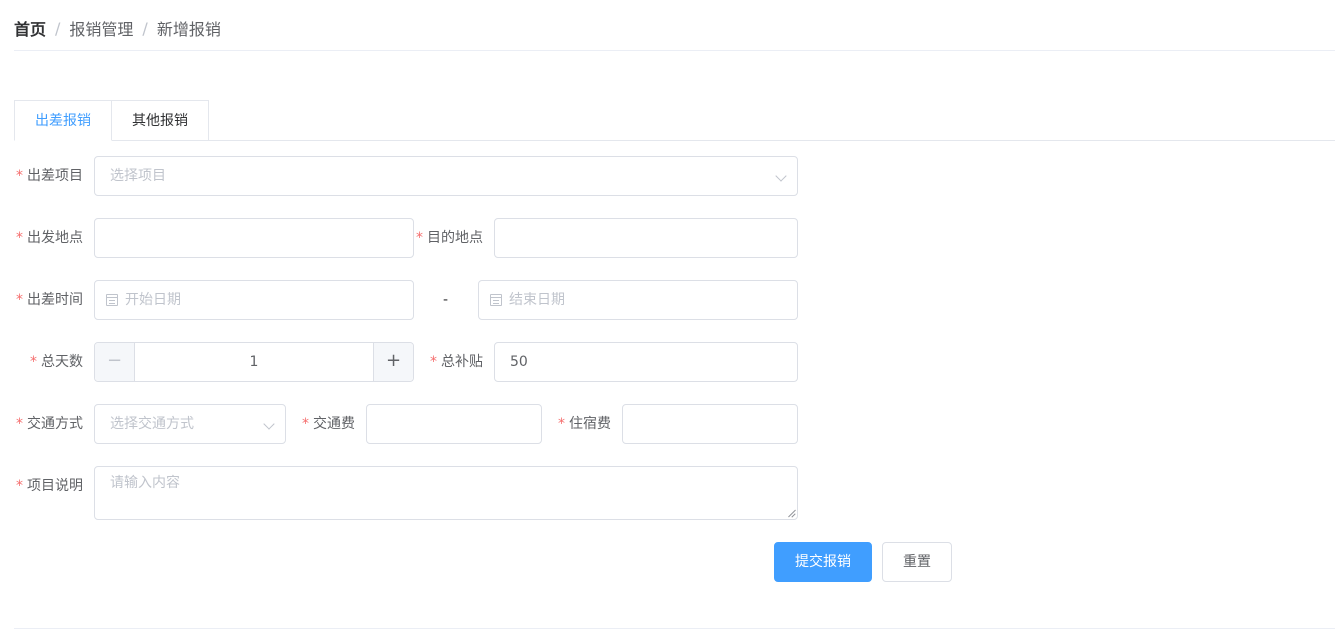  Describe the element at coordinates (584, 424) in the screenshot. I see `lodging-fee-label: * 住宿费` at that location.